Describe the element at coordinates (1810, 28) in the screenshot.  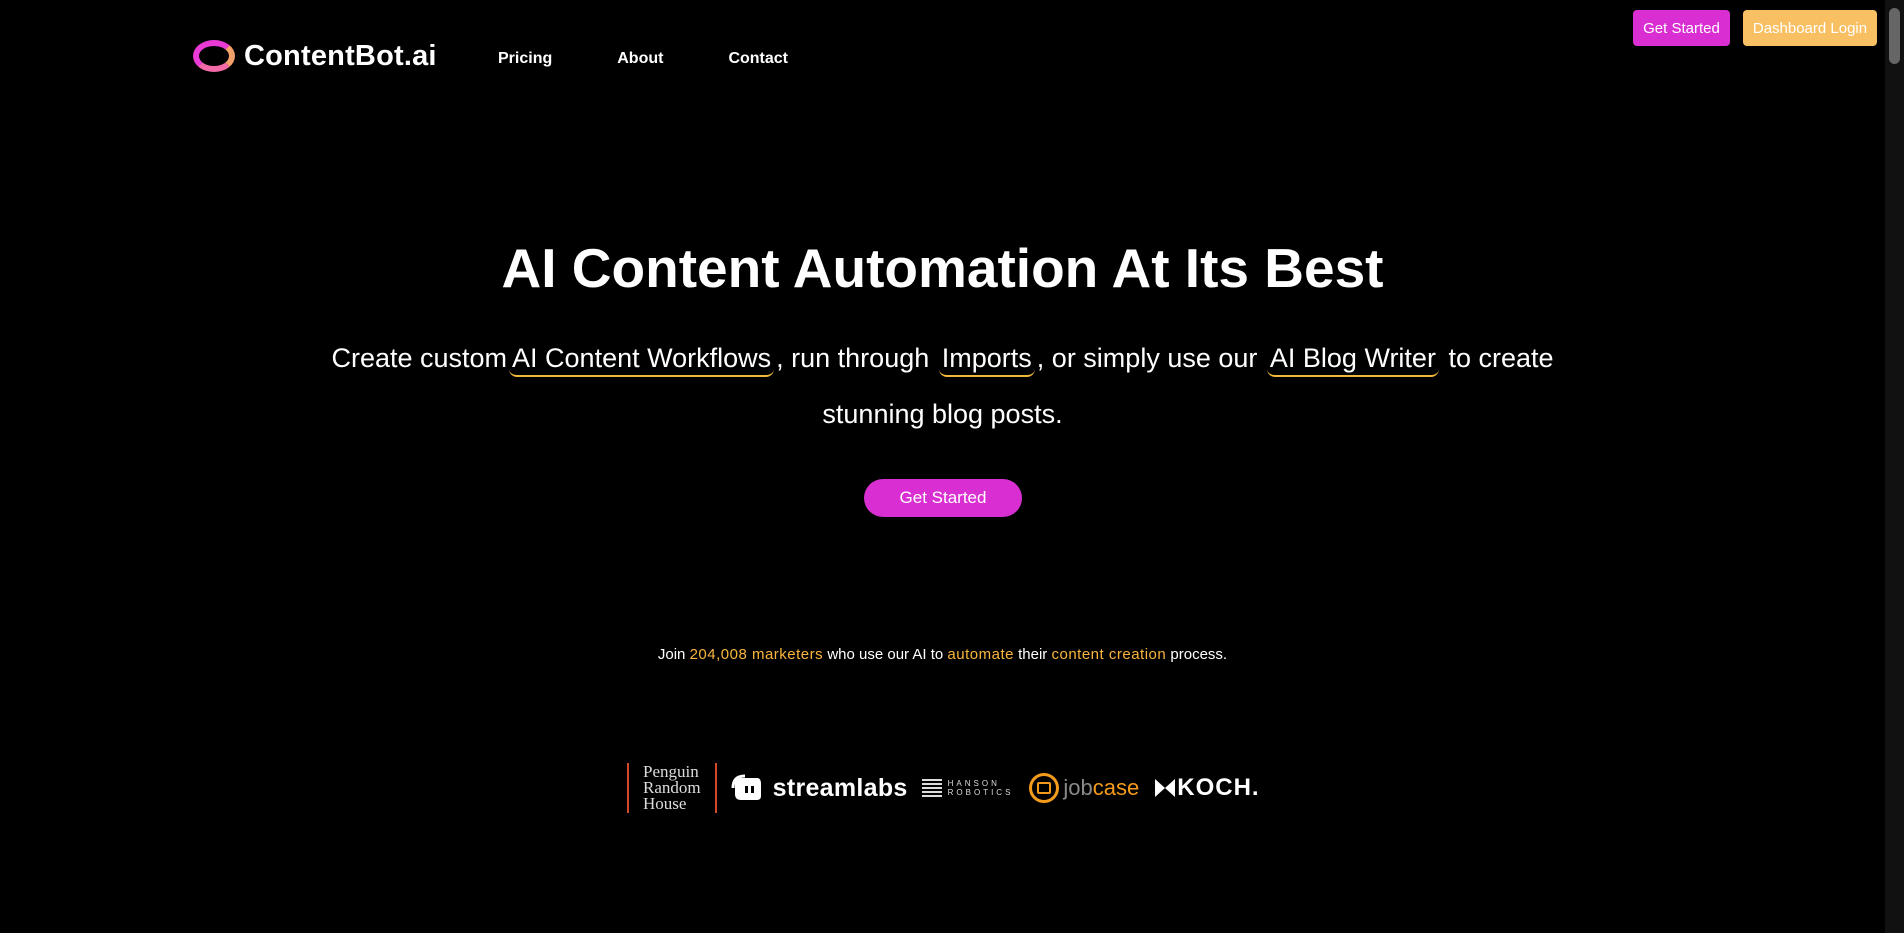
I see `dashboard-login-button: Dashboard Login` at that location.